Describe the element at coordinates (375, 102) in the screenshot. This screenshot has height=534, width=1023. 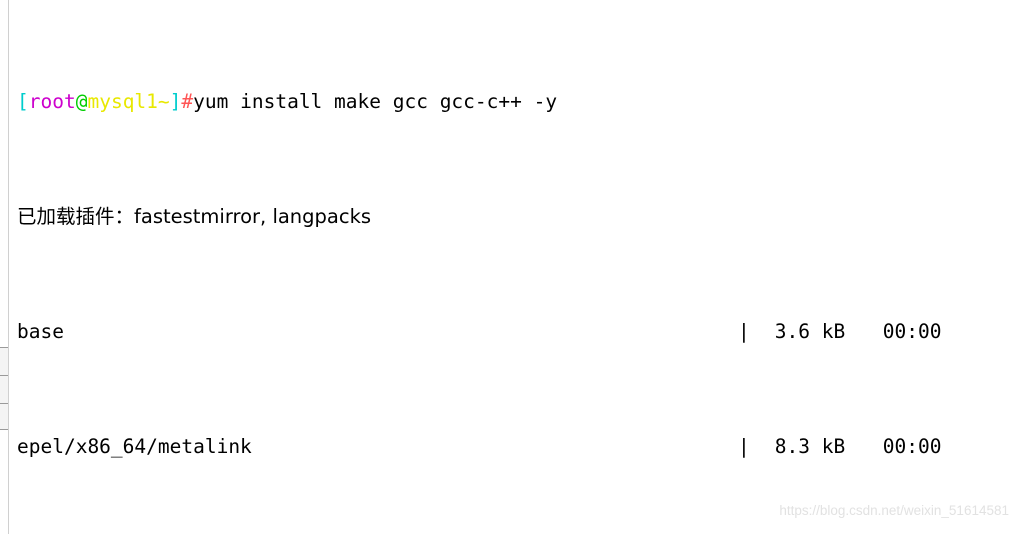
I see `command-text: yum install make gcc gcc-c++ -y` at that location.